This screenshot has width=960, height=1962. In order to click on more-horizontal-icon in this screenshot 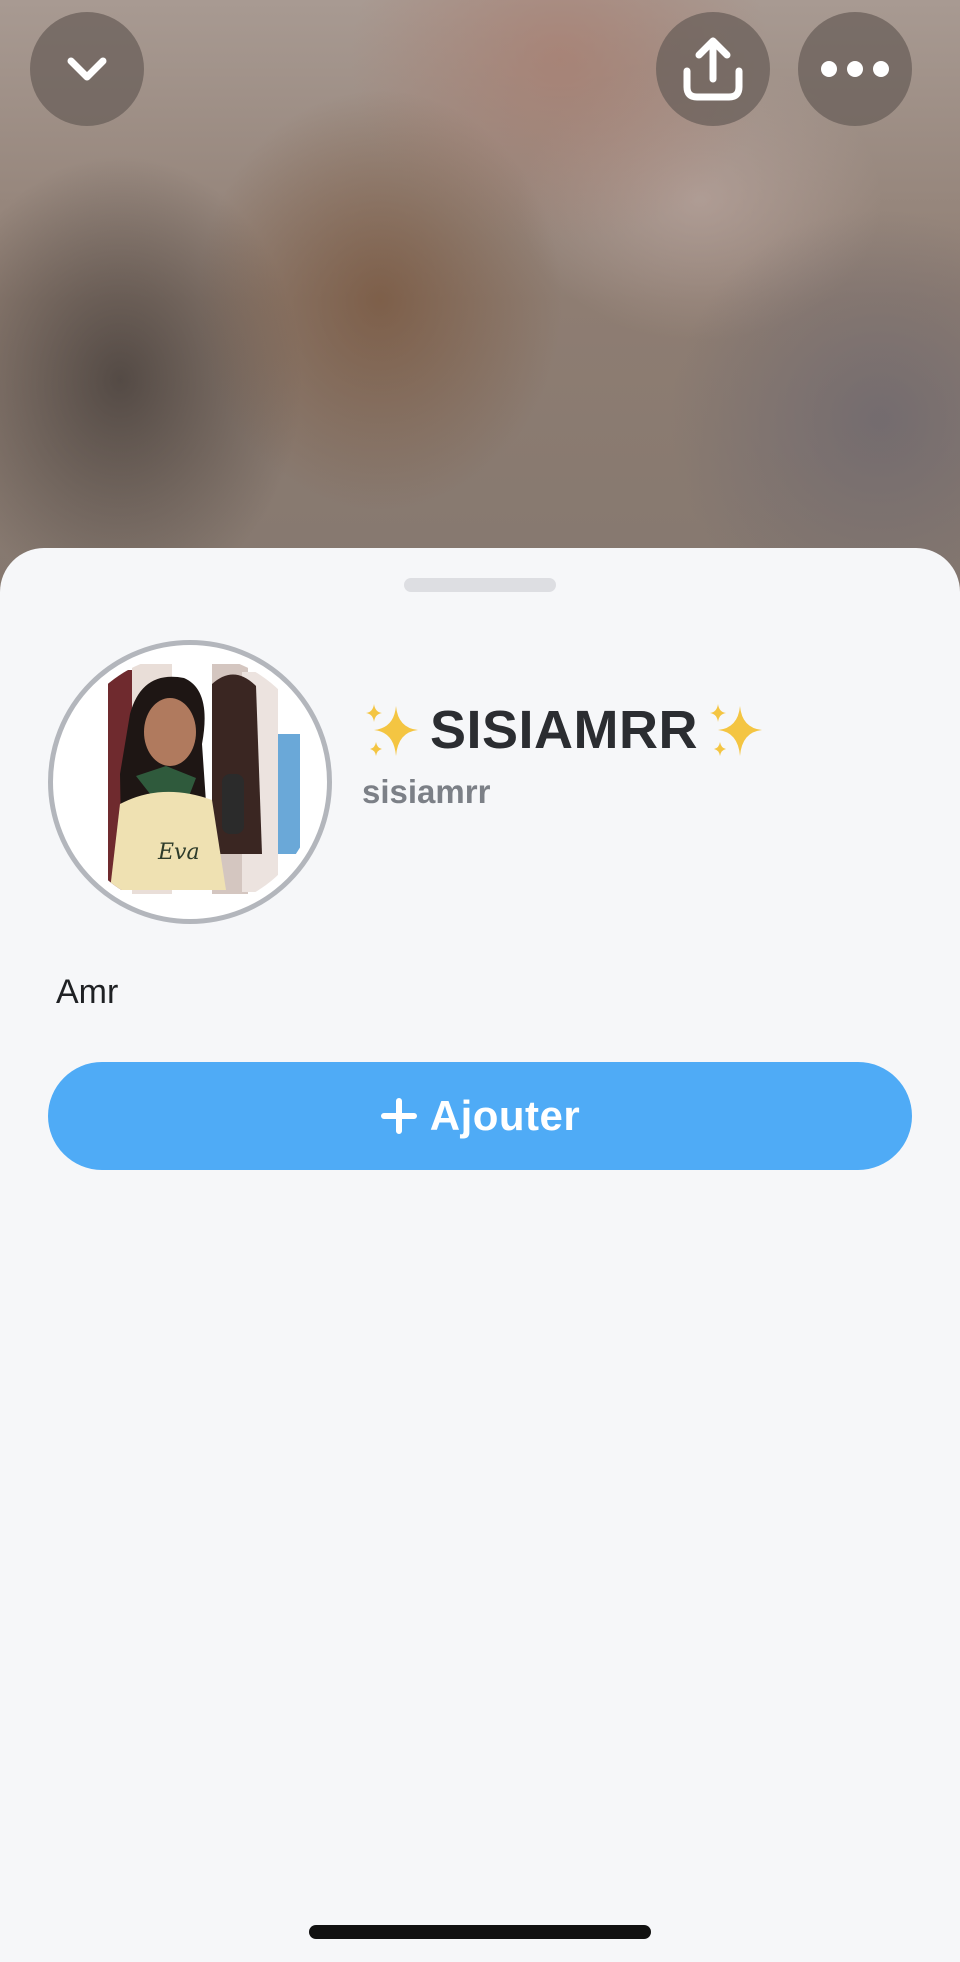, I will do `click(855, 69)`.